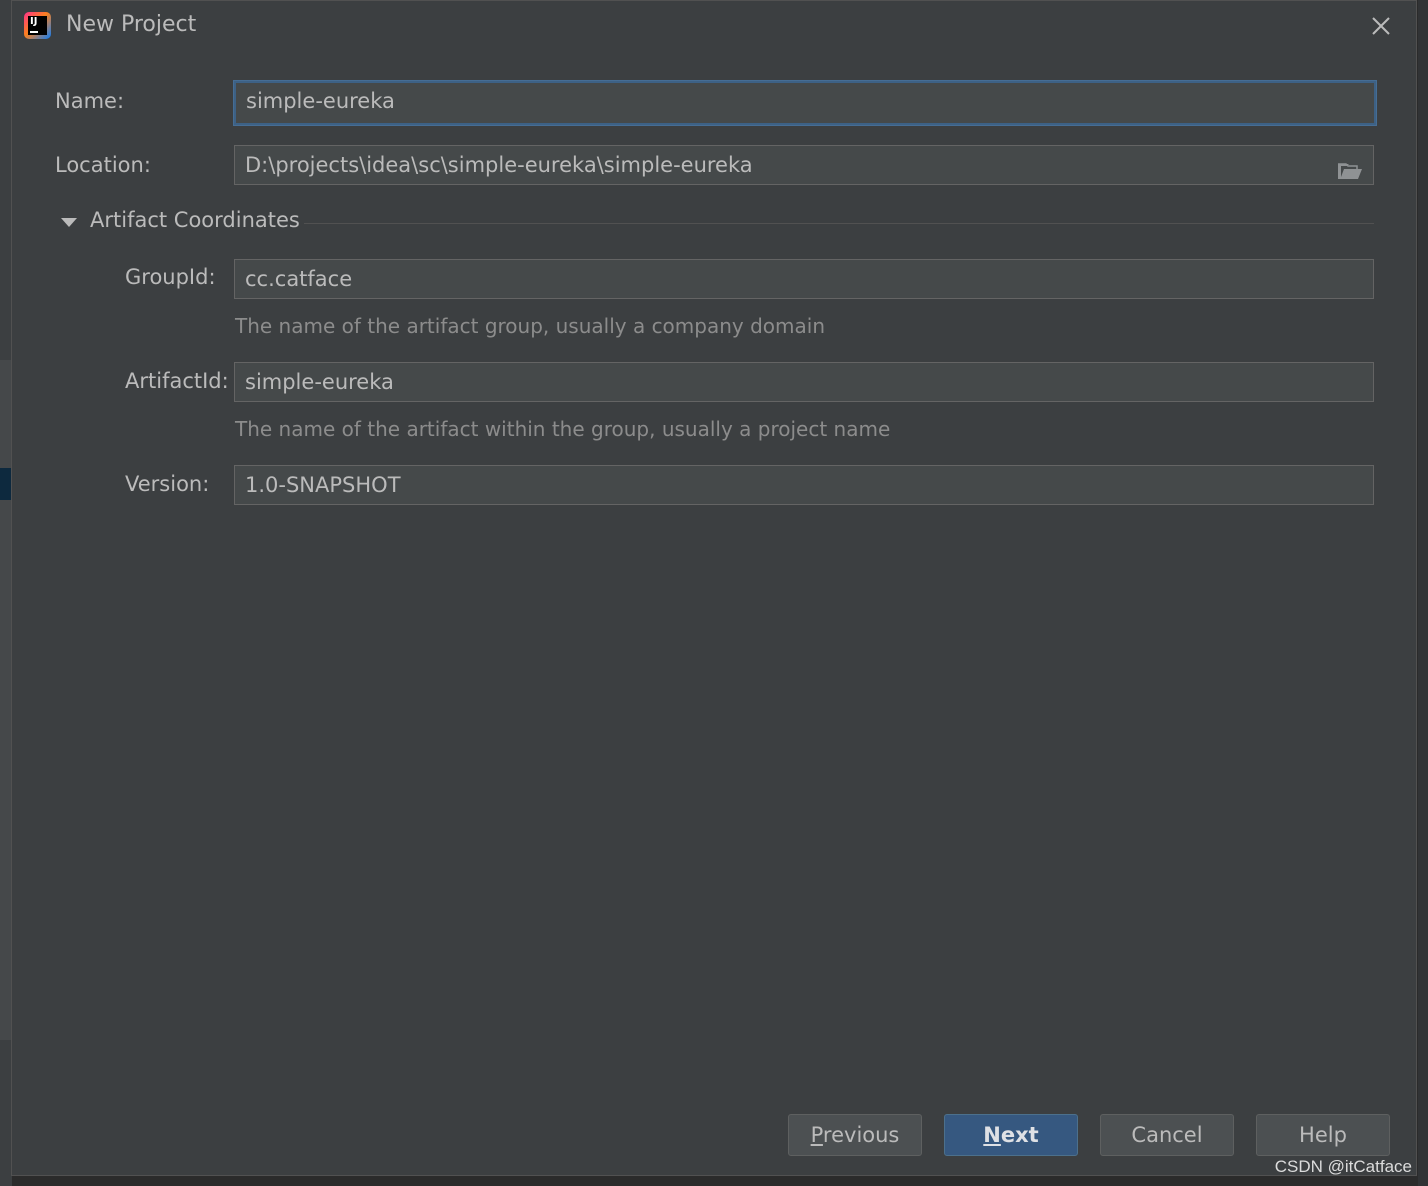 The image size is (1428, 1186). Describe the element at coordinates (816, 1135) in the screenshot. I see `previous-mnemonic: P` at that location.